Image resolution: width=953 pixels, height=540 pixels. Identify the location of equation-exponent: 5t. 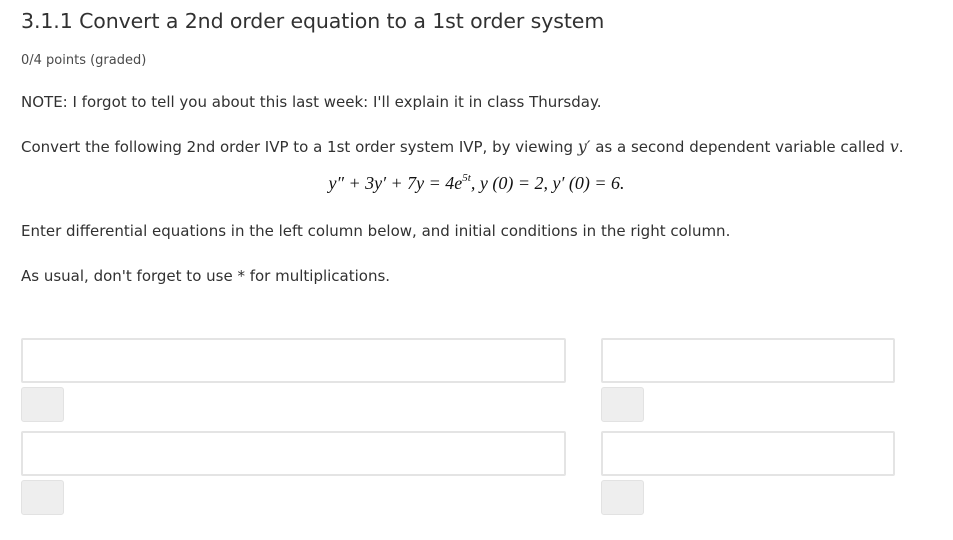
(466, 178).